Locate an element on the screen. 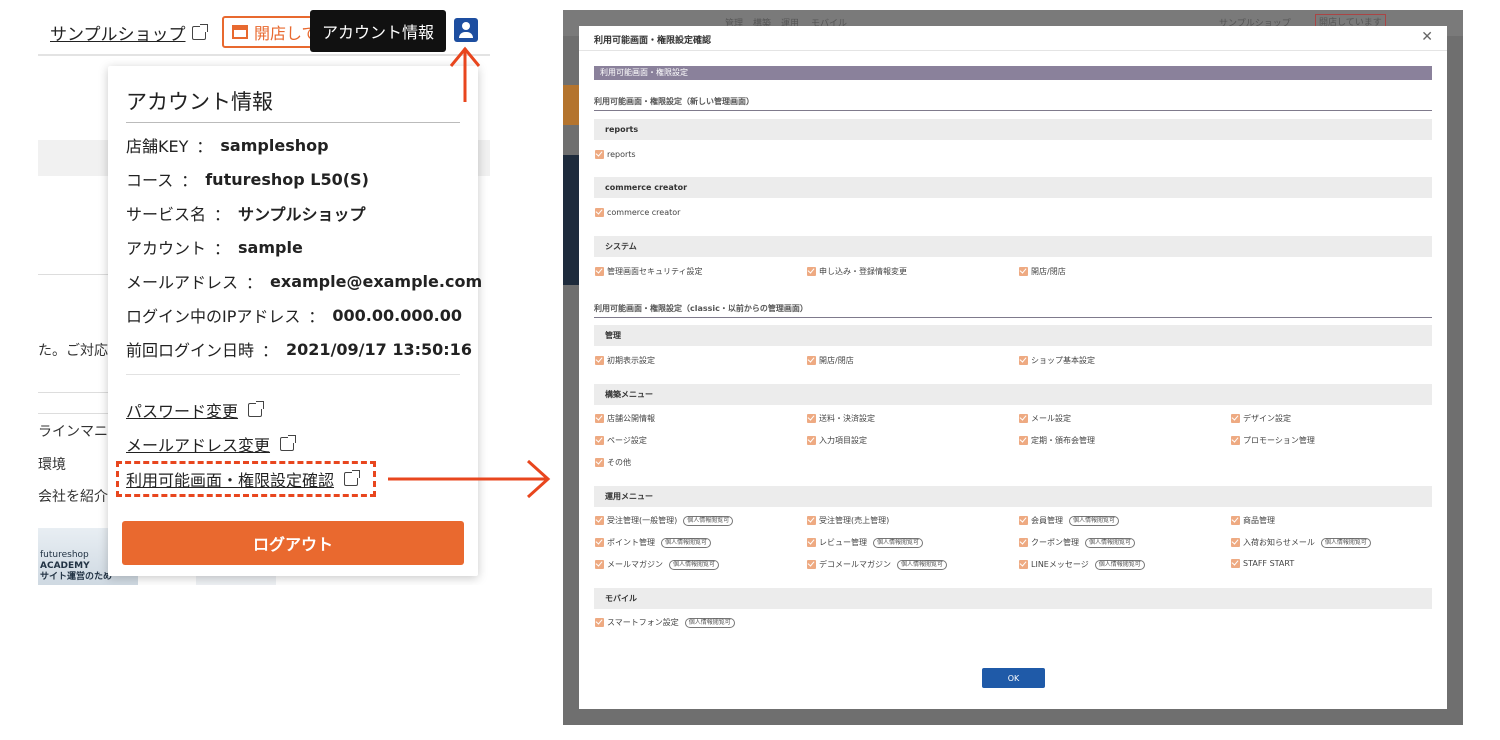 Image resolution: width=1500 pixels, height=740 pixels. item-label: デザイン設定 is located at coordinates (1267, 418).